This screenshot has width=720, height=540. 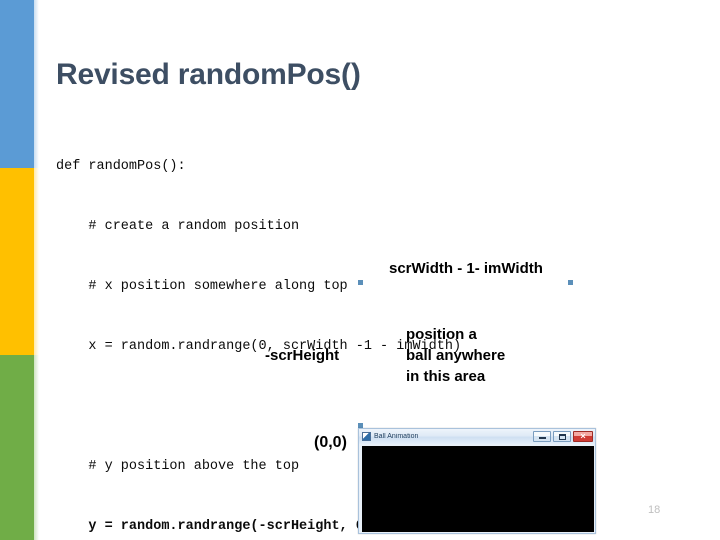 What do you see at coordinates (121, 166) in the screenshot?
I see `code-line: def randomPos():` at bounding box center [121, 166].